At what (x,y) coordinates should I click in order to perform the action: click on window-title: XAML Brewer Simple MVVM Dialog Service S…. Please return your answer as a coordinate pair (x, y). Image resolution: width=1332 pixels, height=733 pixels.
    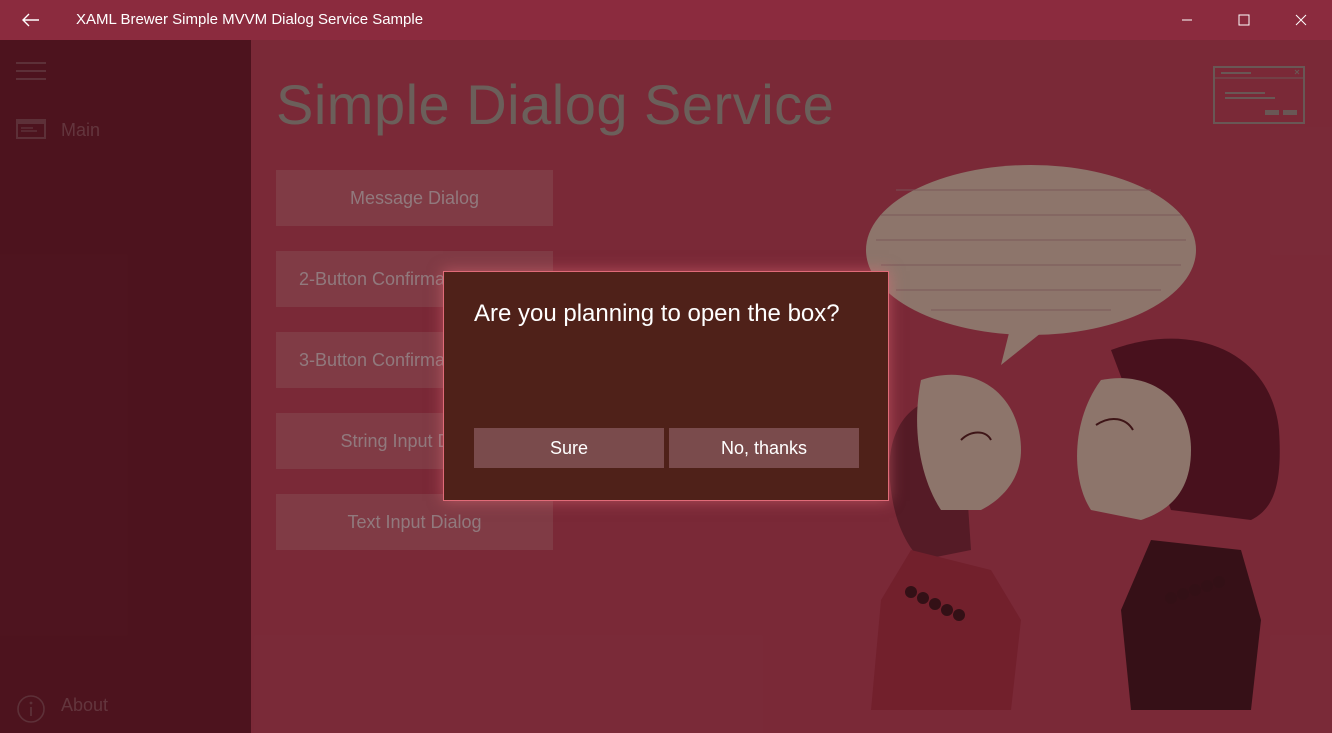
    Looking at the image, I should click on (250, 19).